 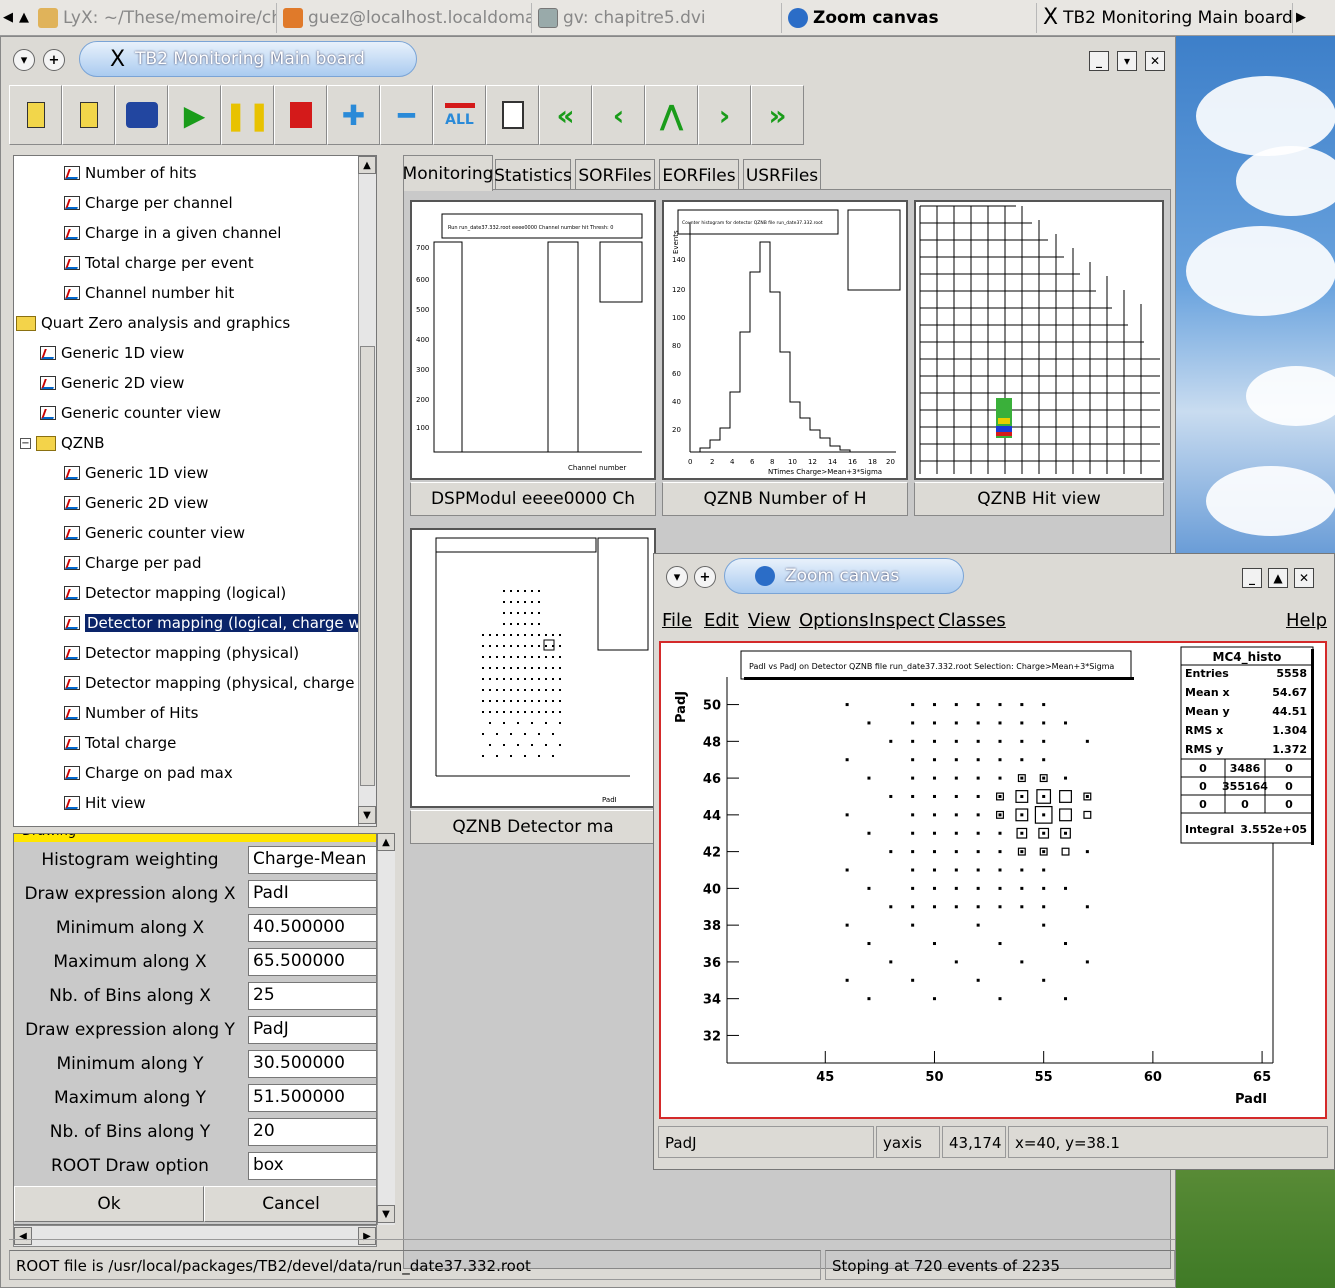 What do you see at coordinates (1278, 578) in the screenshot?
I see `maximize-button: ▲` at bounding box center [1278, 578].